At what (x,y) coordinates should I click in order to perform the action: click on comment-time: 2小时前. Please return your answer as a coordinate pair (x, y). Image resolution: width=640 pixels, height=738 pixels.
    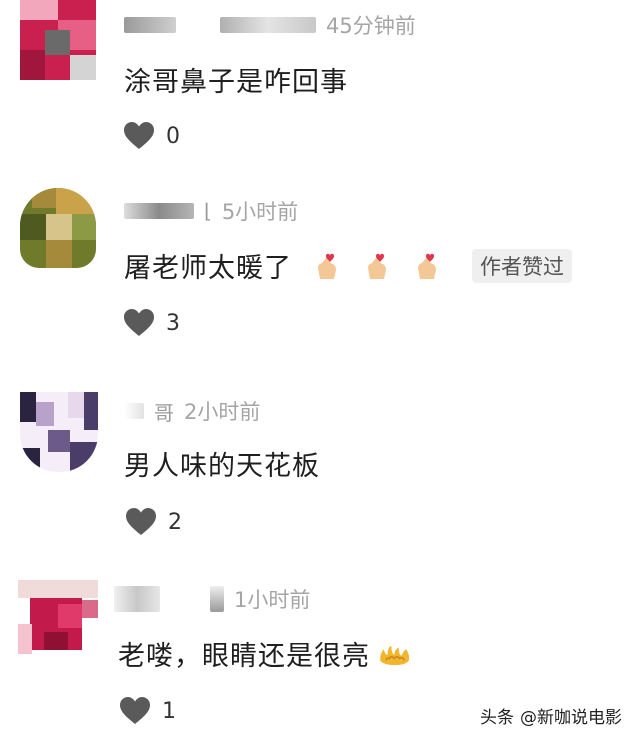
    Looking at the image, I should click on (222, 412).